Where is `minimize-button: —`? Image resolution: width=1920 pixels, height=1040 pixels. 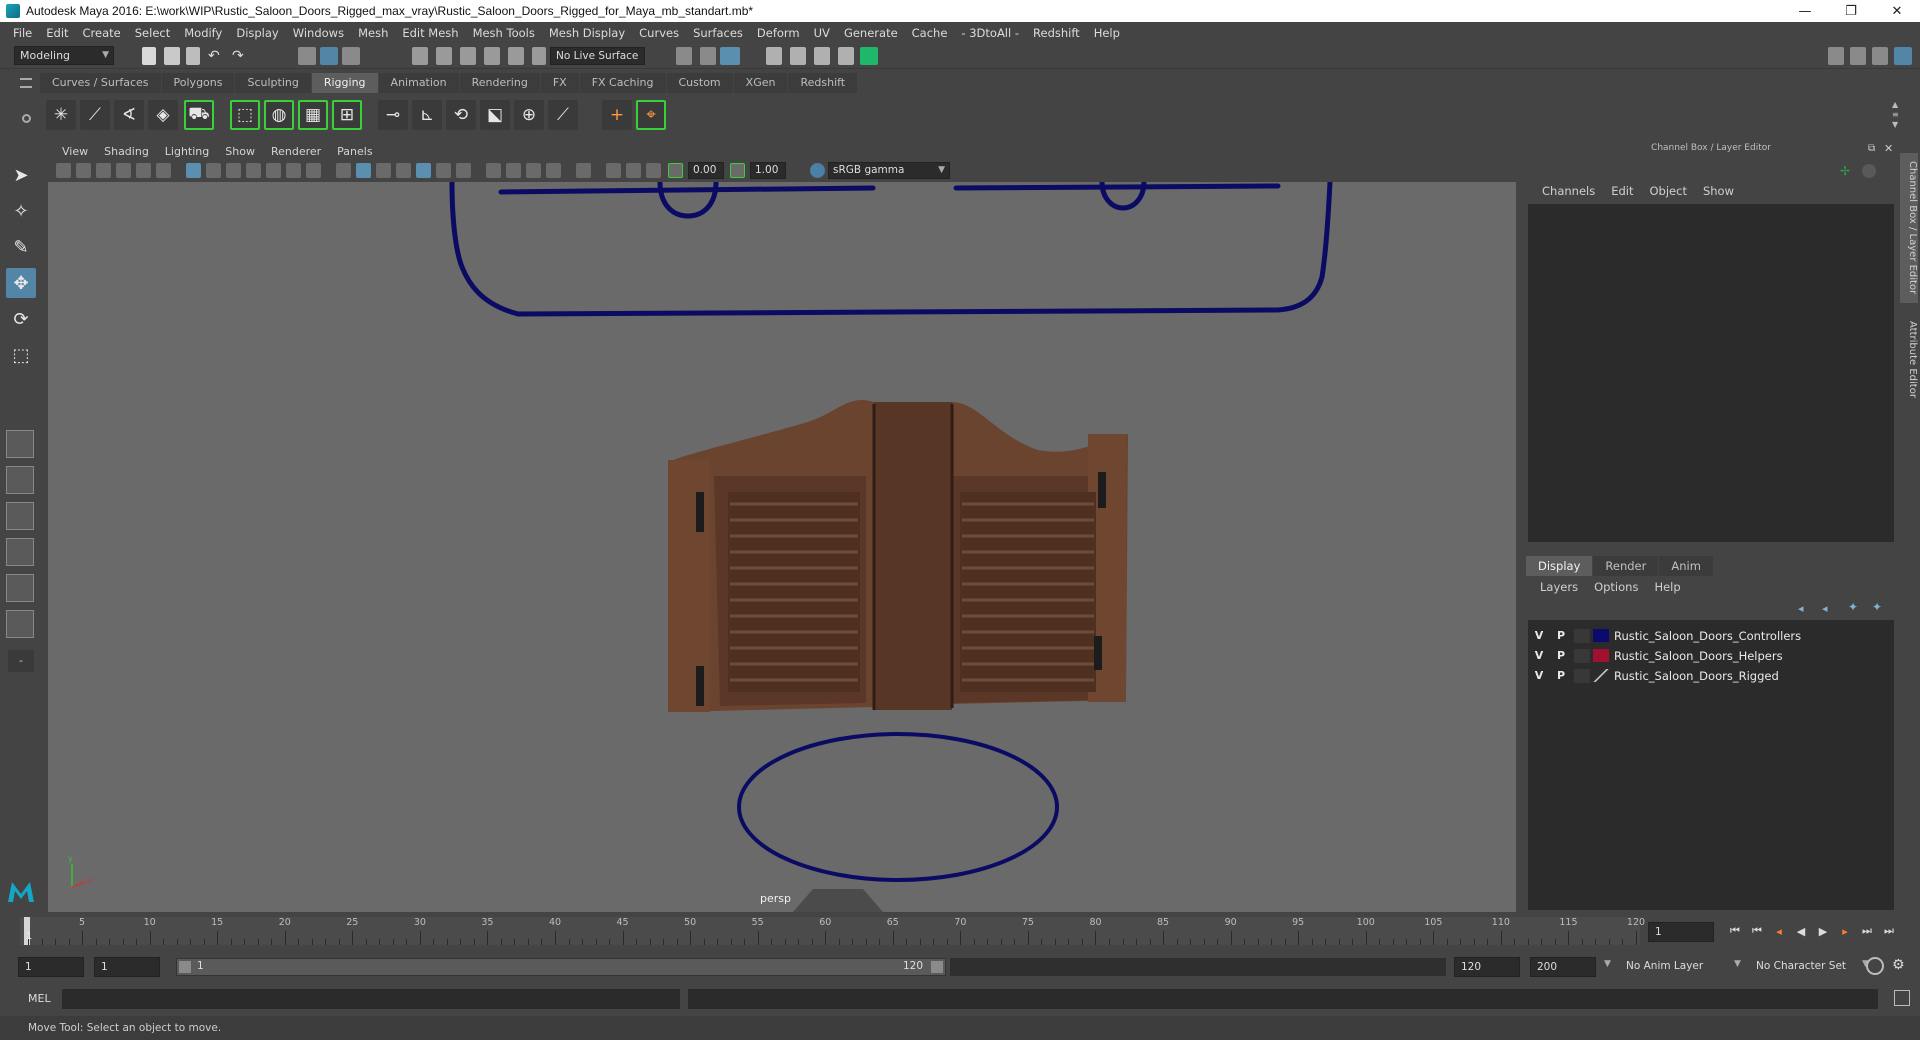 minimize-button: — is located at coordinates (1805, 11).